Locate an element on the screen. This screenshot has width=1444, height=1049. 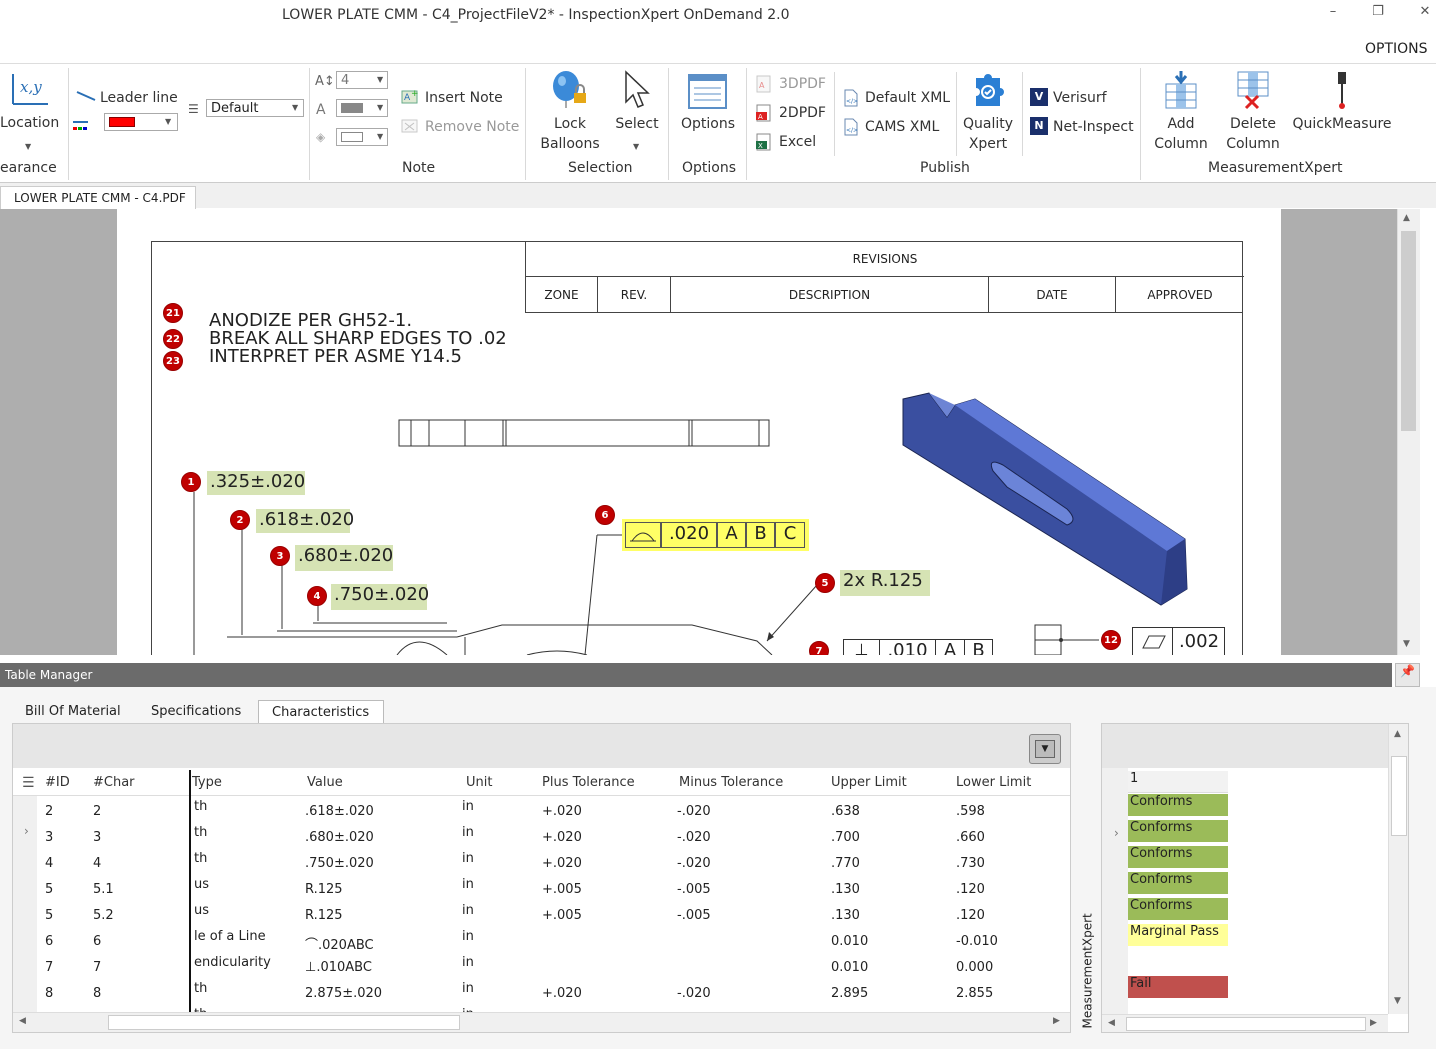
dimension-callout: 2x R.125 is located at coordinates (885, 583).